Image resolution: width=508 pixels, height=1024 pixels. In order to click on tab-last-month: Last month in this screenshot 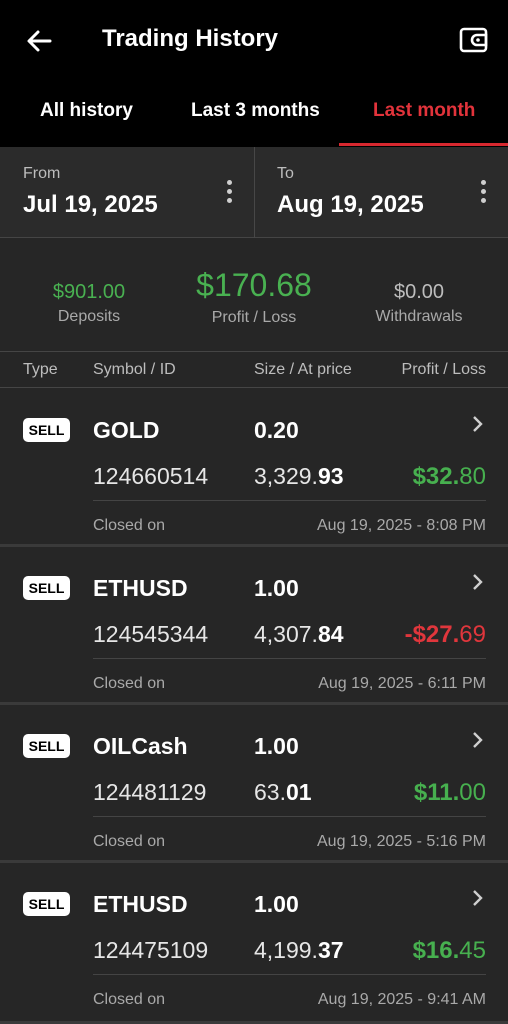, I will do `click(424, 111)`.